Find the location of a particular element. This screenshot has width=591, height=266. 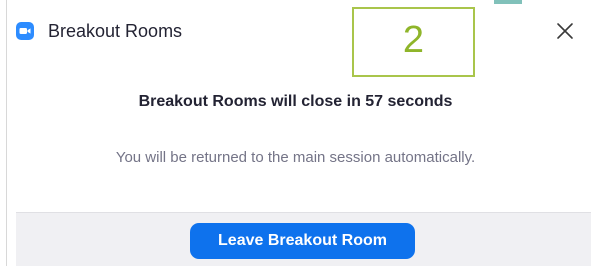

close-button is located at coordinates (565, 31).